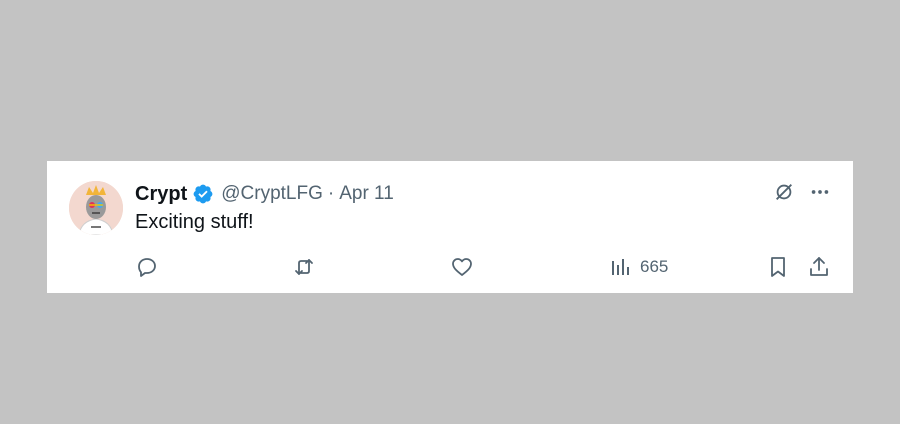 This screenshot has height=424, width=900. I want to click on bookmark-icon, so click(778, 267).